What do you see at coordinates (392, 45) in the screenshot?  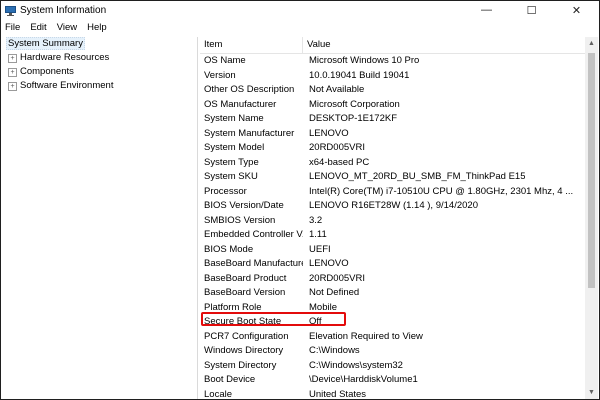 I see `list-header: Item Value` at bounding box center [392, 45].